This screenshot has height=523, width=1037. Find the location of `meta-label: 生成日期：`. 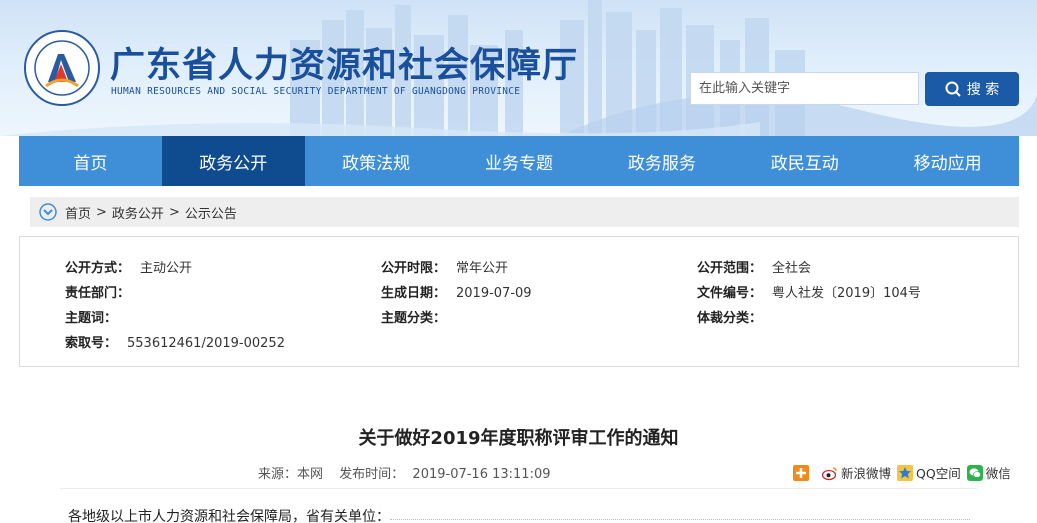

meta-label: 生成日期： is located at coordinates (414, 293).